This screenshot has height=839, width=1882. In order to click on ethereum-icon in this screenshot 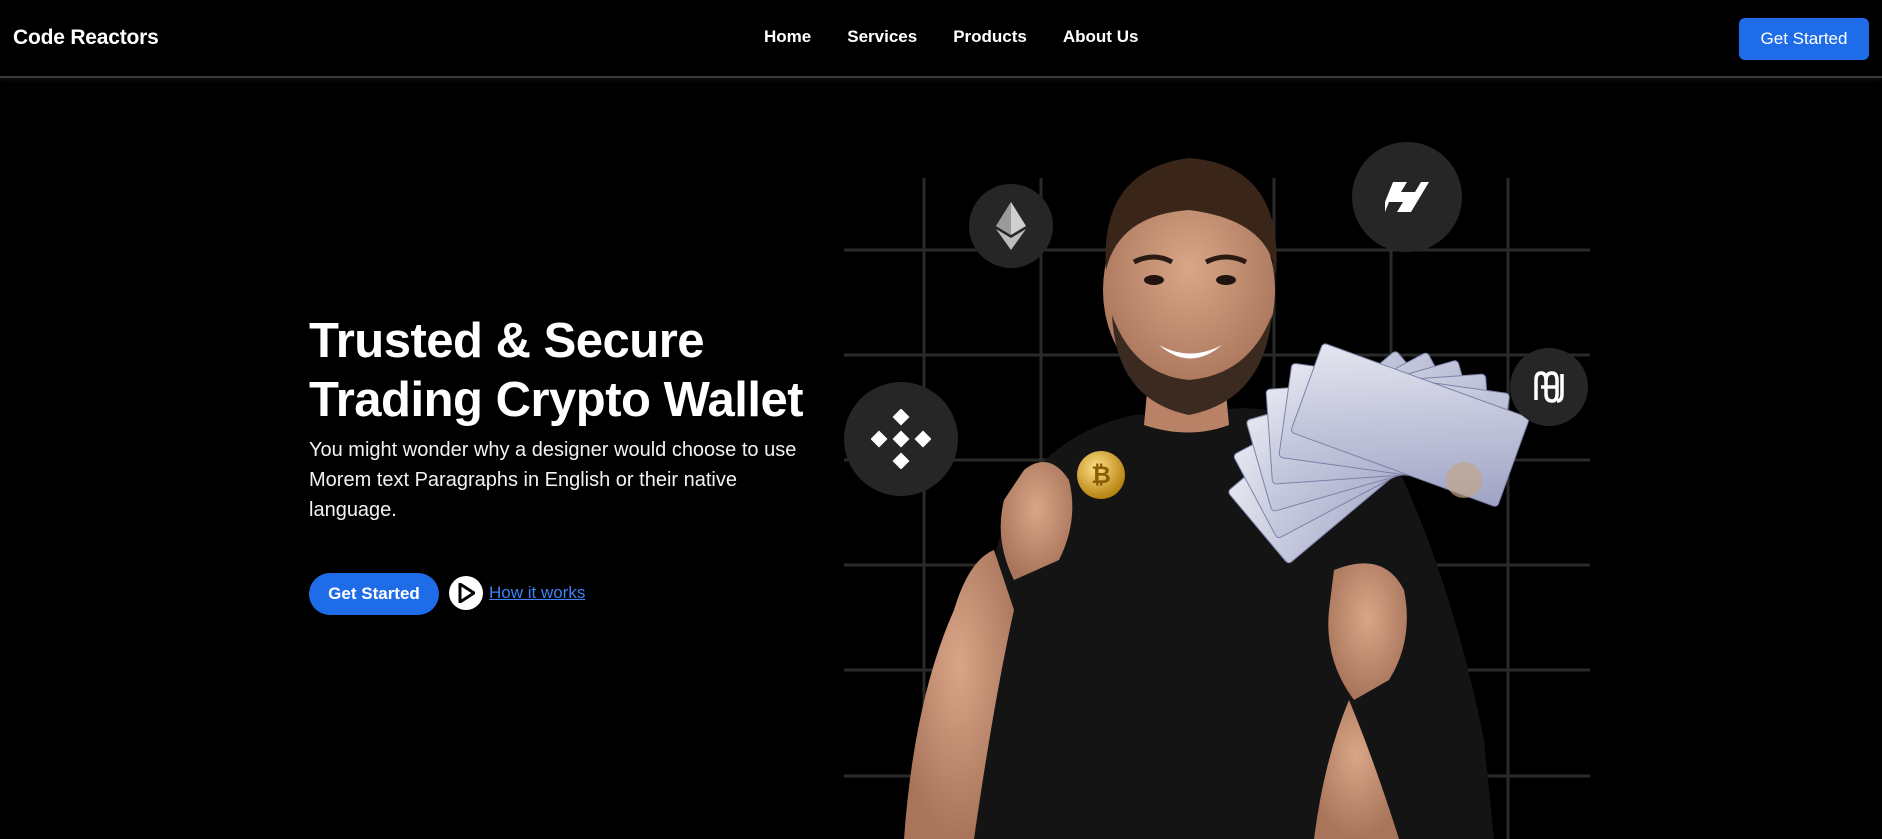, I will do `click(1011, 226)`.